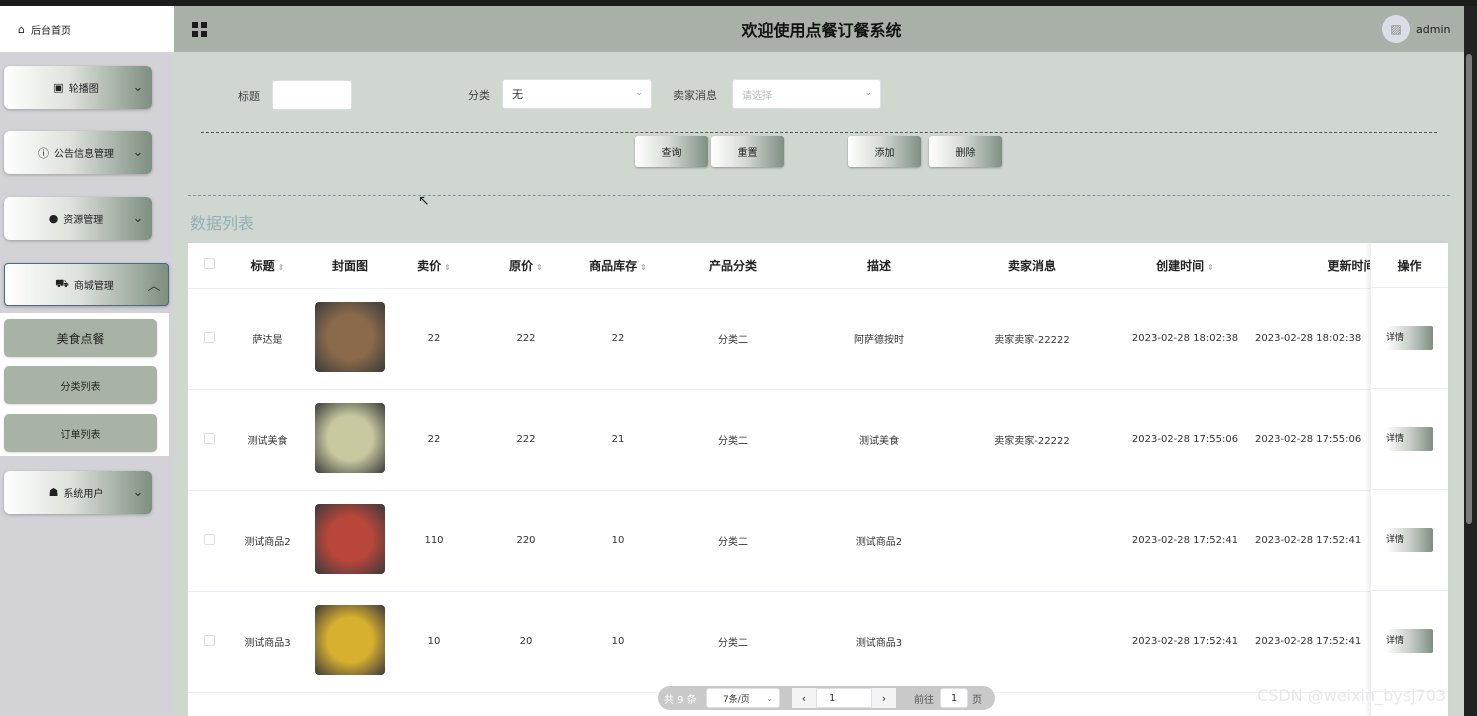 This screenshot has height=716, width=1477. I want to click on cell-seller, so click(1032, 642).